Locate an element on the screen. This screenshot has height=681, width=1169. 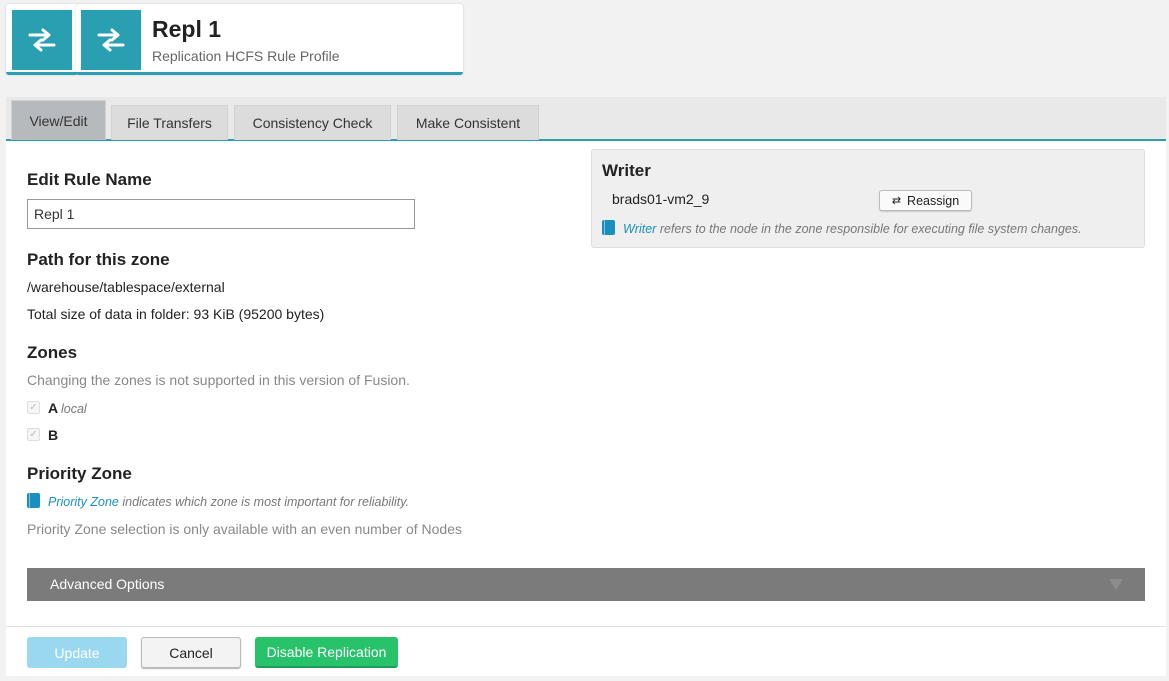
zone-a-label: A is located at coordinates (53, 408).